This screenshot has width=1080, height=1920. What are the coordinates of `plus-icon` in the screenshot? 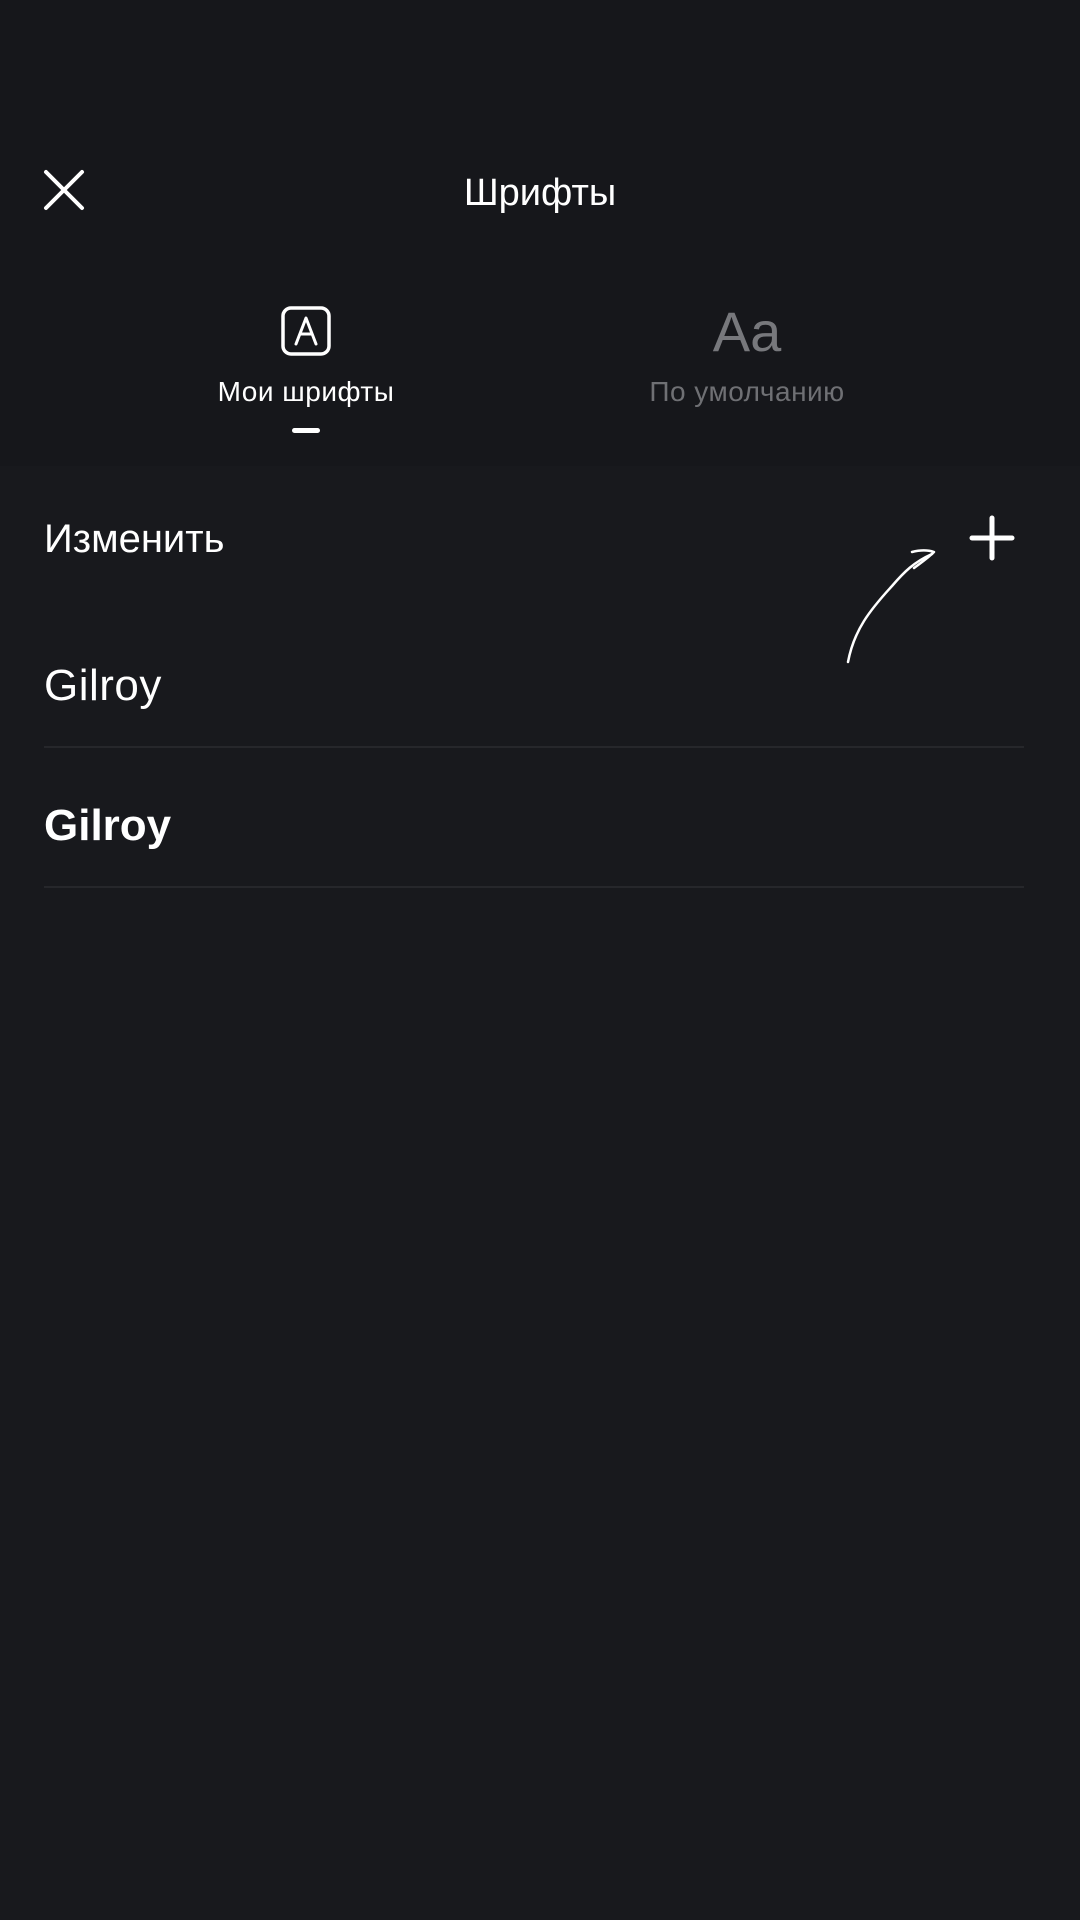 It's located at (992, 538).